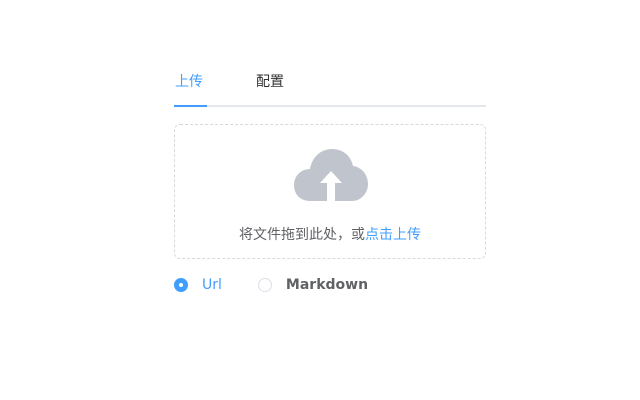  I want to click on active-tab-indicator, so click(190, 106).